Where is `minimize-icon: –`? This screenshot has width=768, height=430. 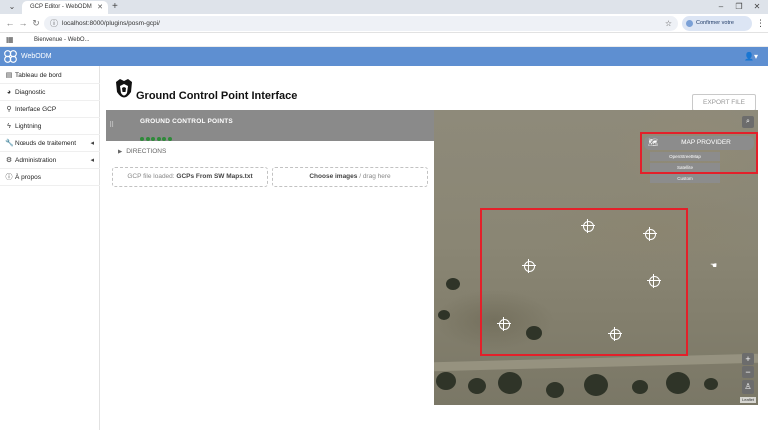
minimize-icon: – is located at coordinates (721, 7).